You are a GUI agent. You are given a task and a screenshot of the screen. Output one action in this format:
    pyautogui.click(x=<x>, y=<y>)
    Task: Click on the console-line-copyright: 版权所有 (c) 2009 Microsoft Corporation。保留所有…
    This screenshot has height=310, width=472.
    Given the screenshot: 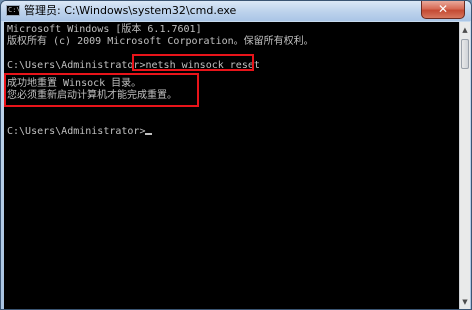 What is the action you would take?
    pyautogui.click(x=160, y=41)
    